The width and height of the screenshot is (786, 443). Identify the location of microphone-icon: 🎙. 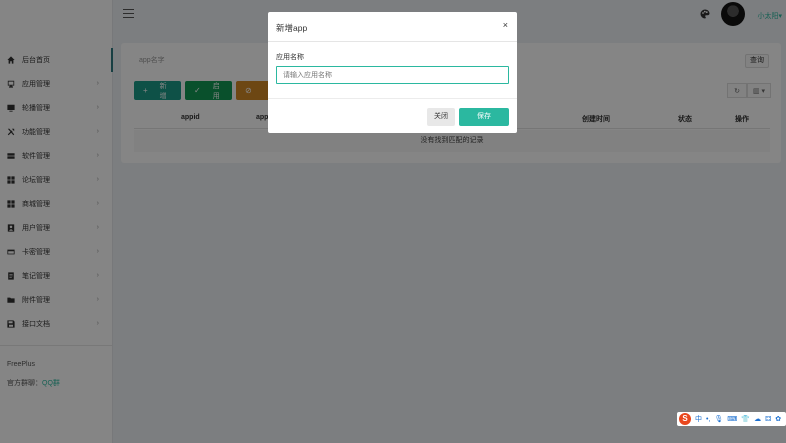
(718, 419).